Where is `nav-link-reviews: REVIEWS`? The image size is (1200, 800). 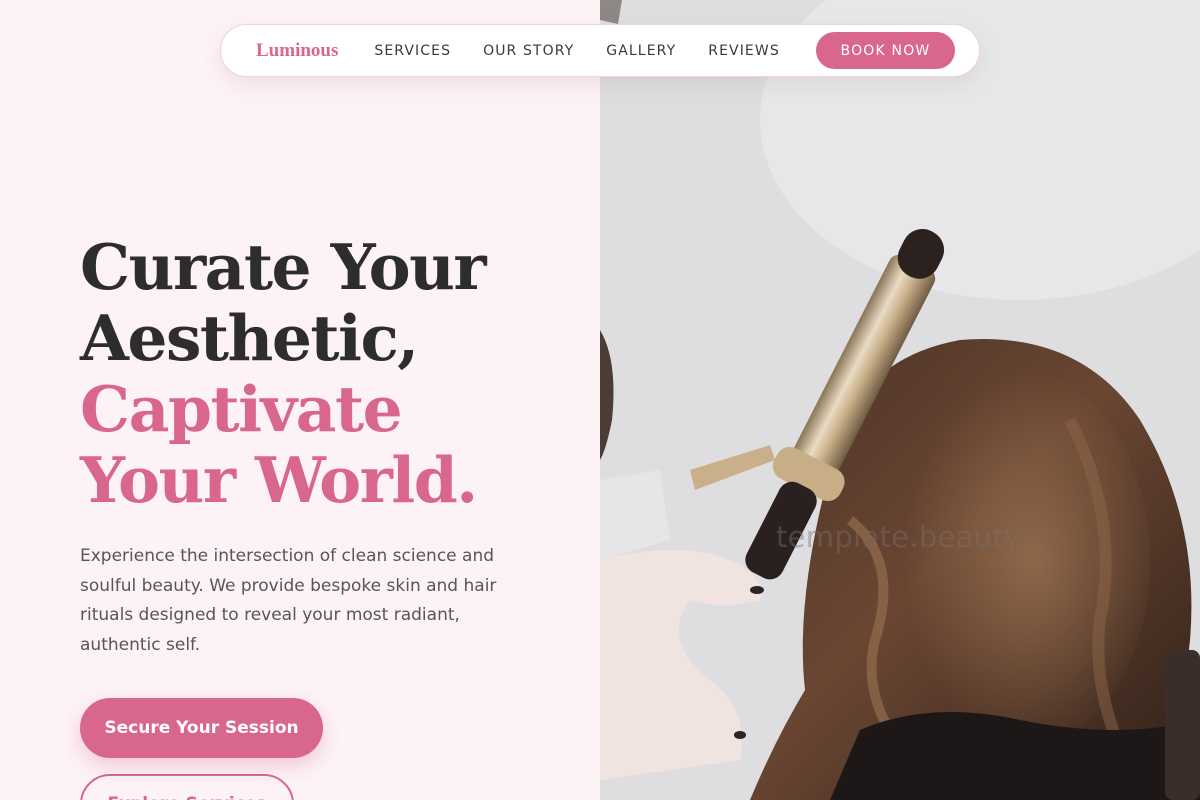 nav-link-reviews: REVIEWS is located at coordinates (744, 51).